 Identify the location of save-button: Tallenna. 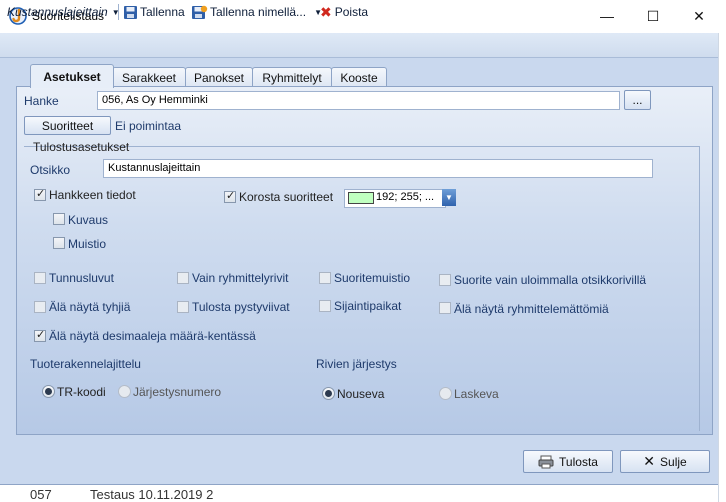
(154, 12).